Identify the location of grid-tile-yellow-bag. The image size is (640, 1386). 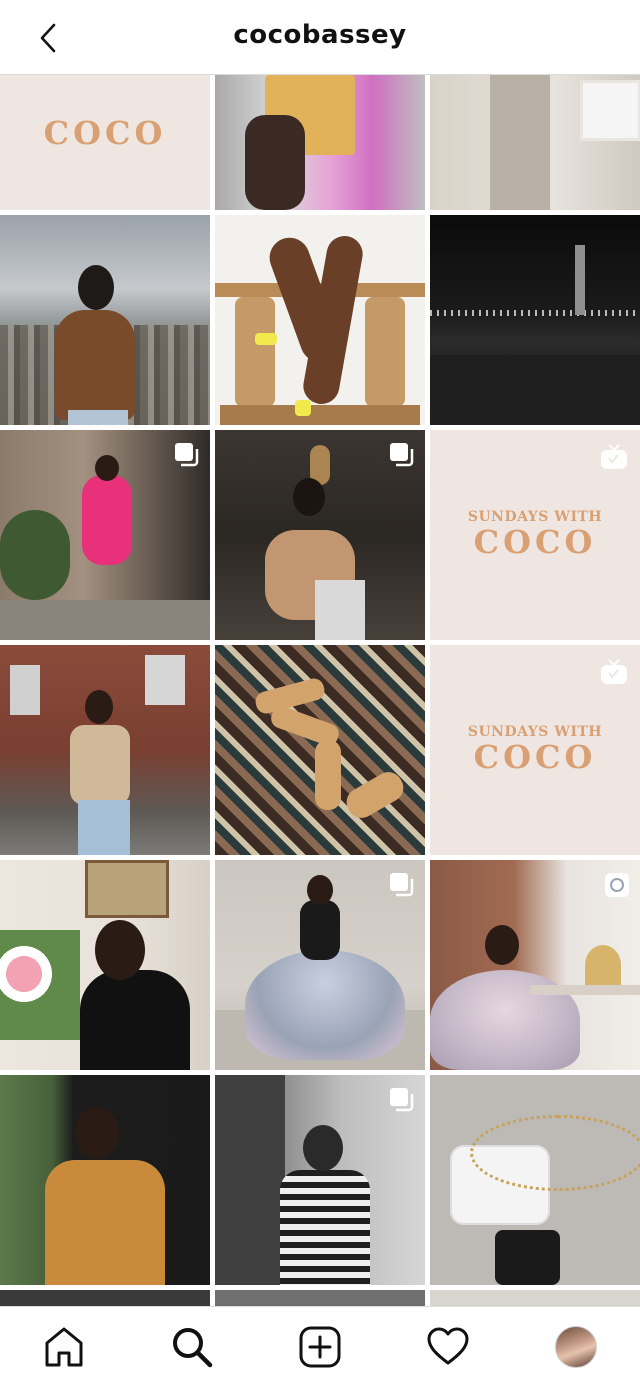
(320, 142).